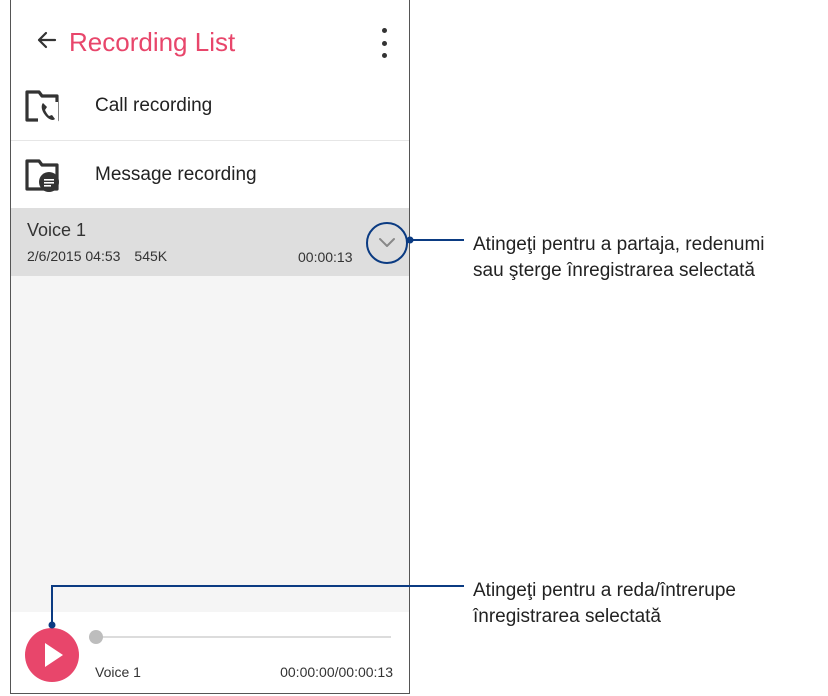  Describe the element at coordinates (410, 240) in the screenshot. I see `callout-dot-options` at that location.